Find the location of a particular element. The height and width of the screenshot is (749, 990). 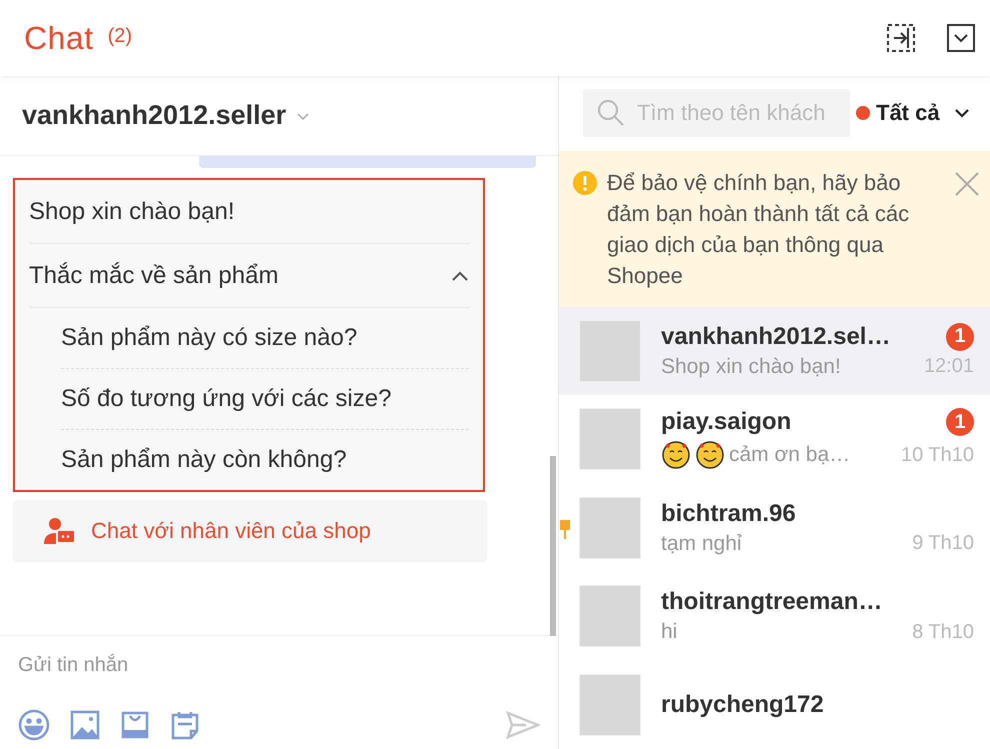

exit-icon is located at coordinates (901, 38).